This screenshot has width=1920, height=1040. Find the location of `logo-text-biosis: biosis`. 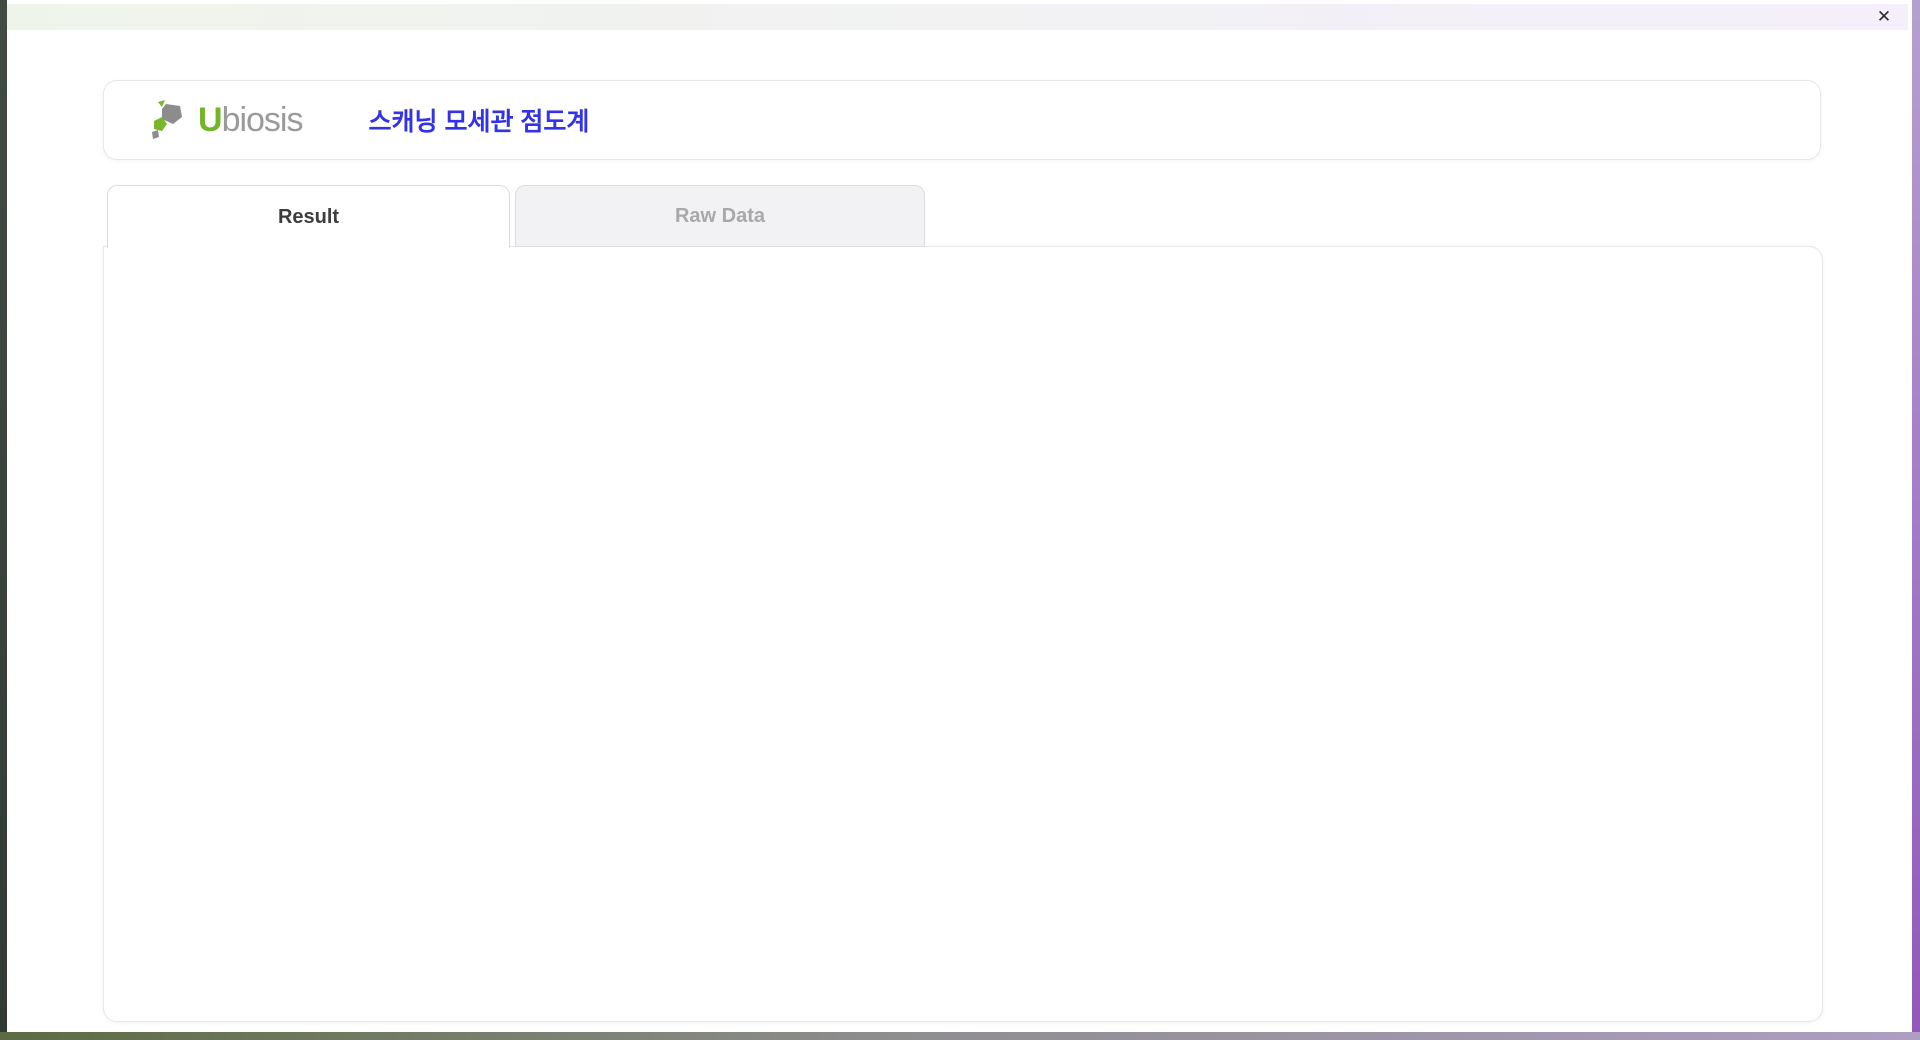

logo-text-biosis: biosis is located at coordinates (262, 119).